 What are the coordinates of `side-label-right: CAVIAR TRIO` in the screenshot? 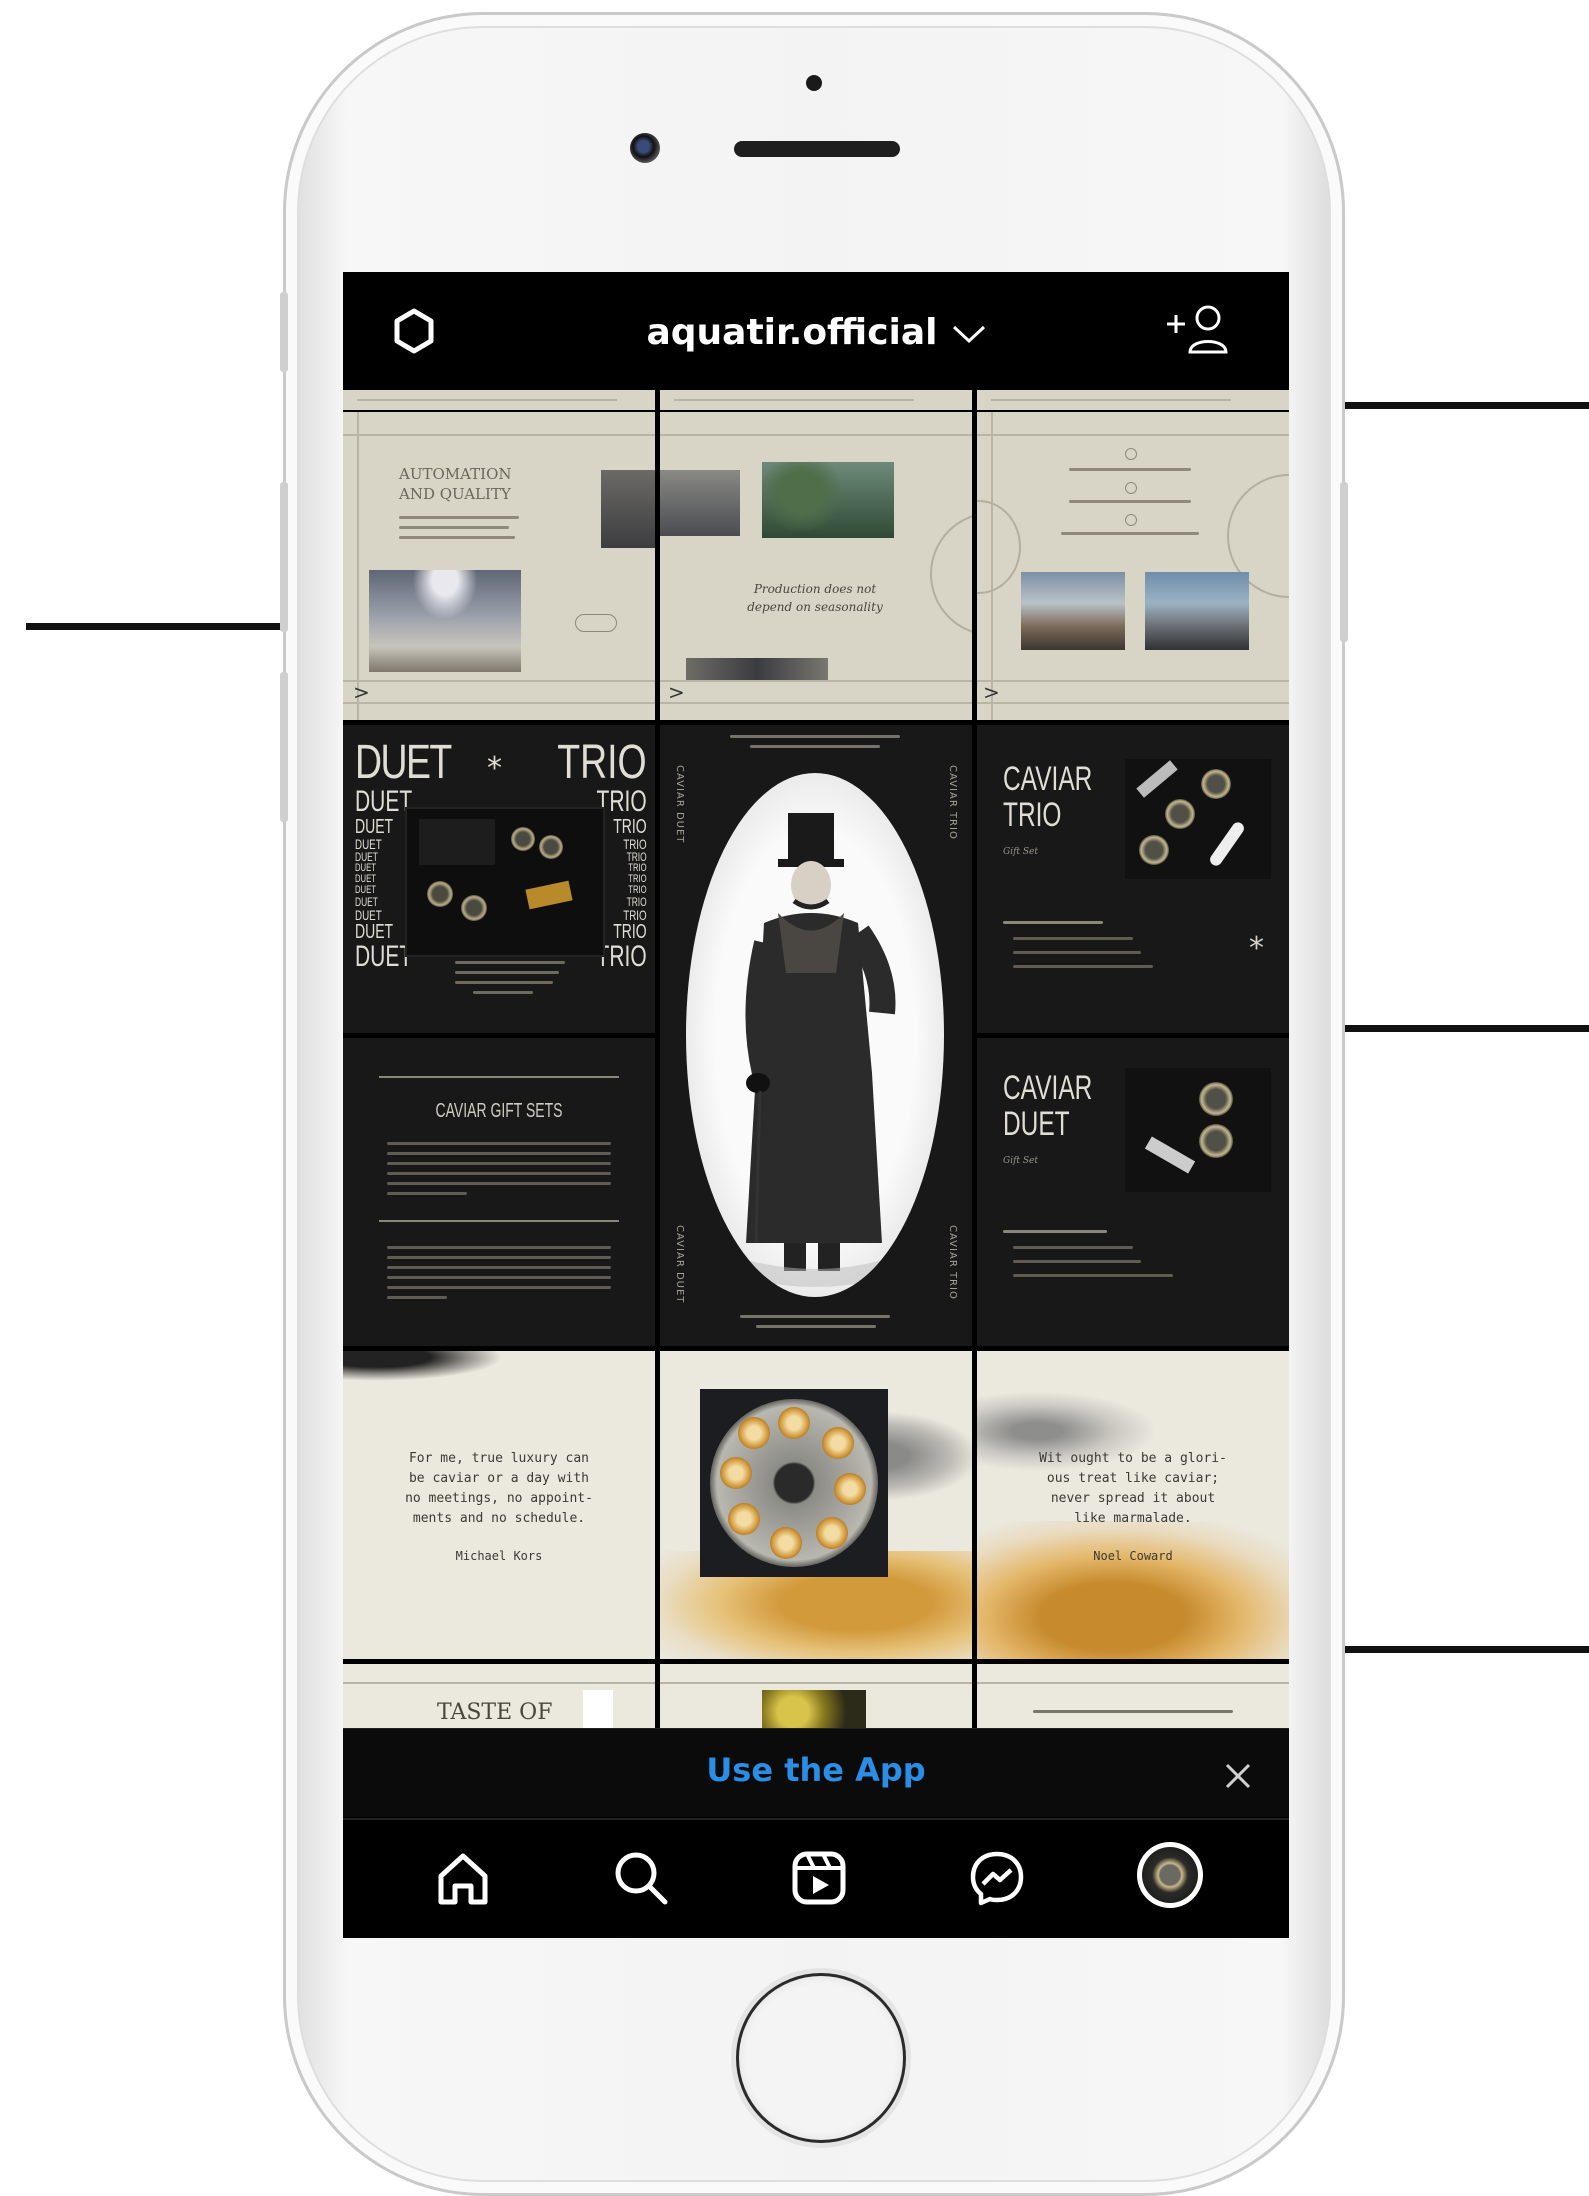 It's located at (952, 802).